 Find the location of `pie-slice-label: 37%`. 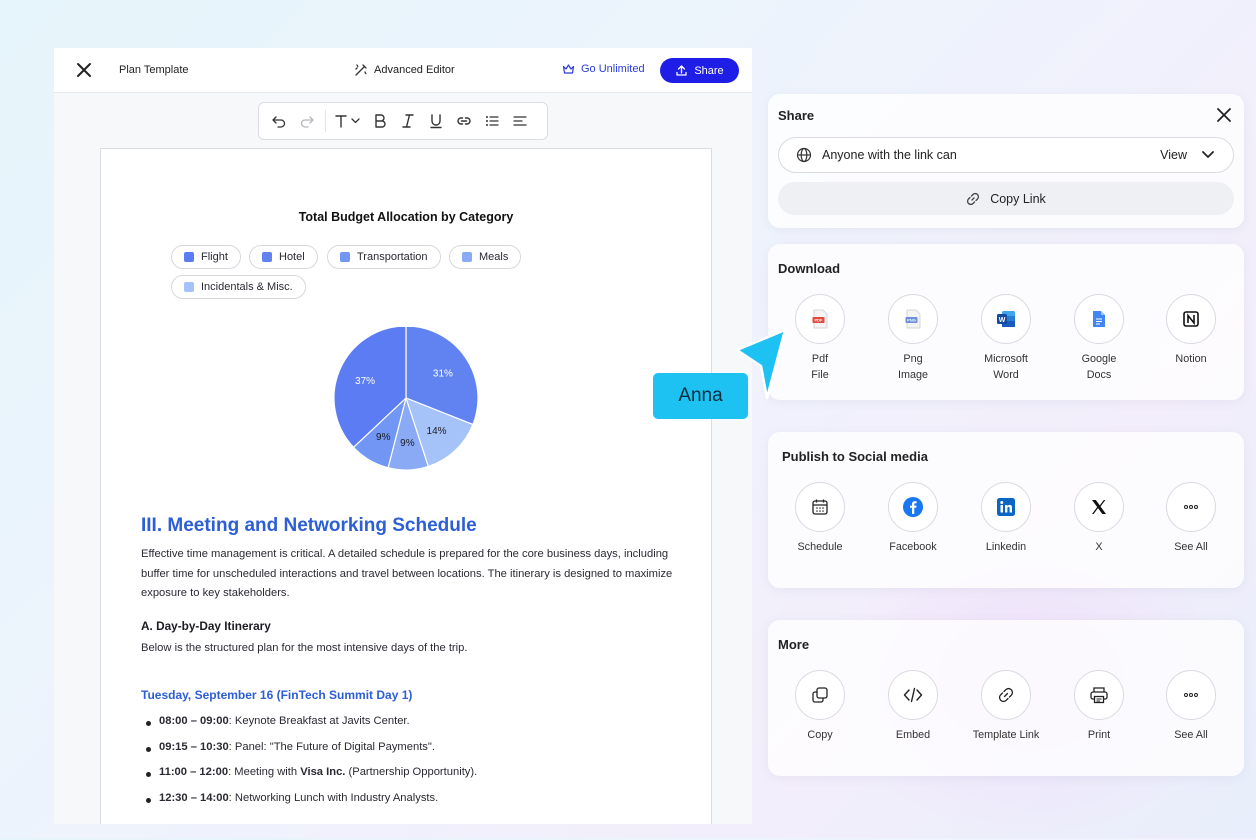

pie-slice-label: 37% is located at coordinates (365, 381).